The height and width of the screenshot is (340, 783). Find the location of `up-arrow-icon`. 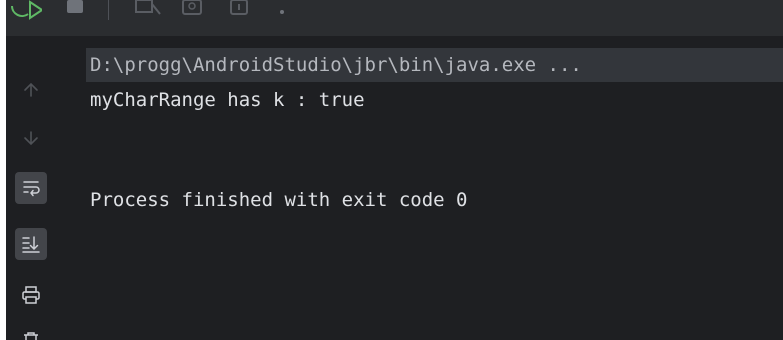

up-arrow-icon is located at coordinates (31, 89).